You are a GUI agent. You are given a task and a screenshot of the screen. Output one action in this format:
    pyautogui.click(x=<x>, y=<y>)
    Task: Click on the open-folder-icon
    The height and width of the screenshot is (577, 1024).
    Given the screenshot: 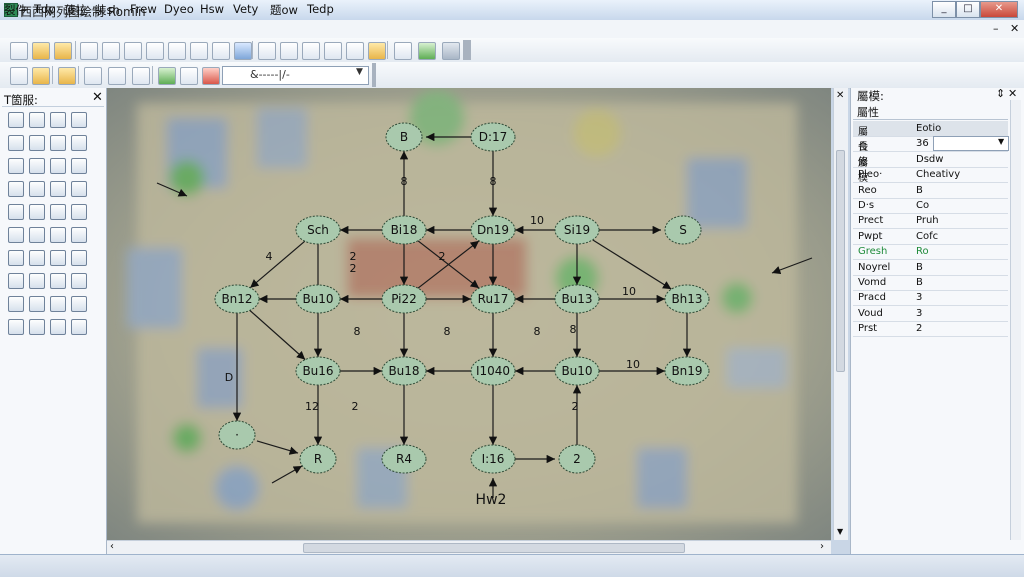 What is the action you would take?
    pyautogui.click(x=41, y=51)
    